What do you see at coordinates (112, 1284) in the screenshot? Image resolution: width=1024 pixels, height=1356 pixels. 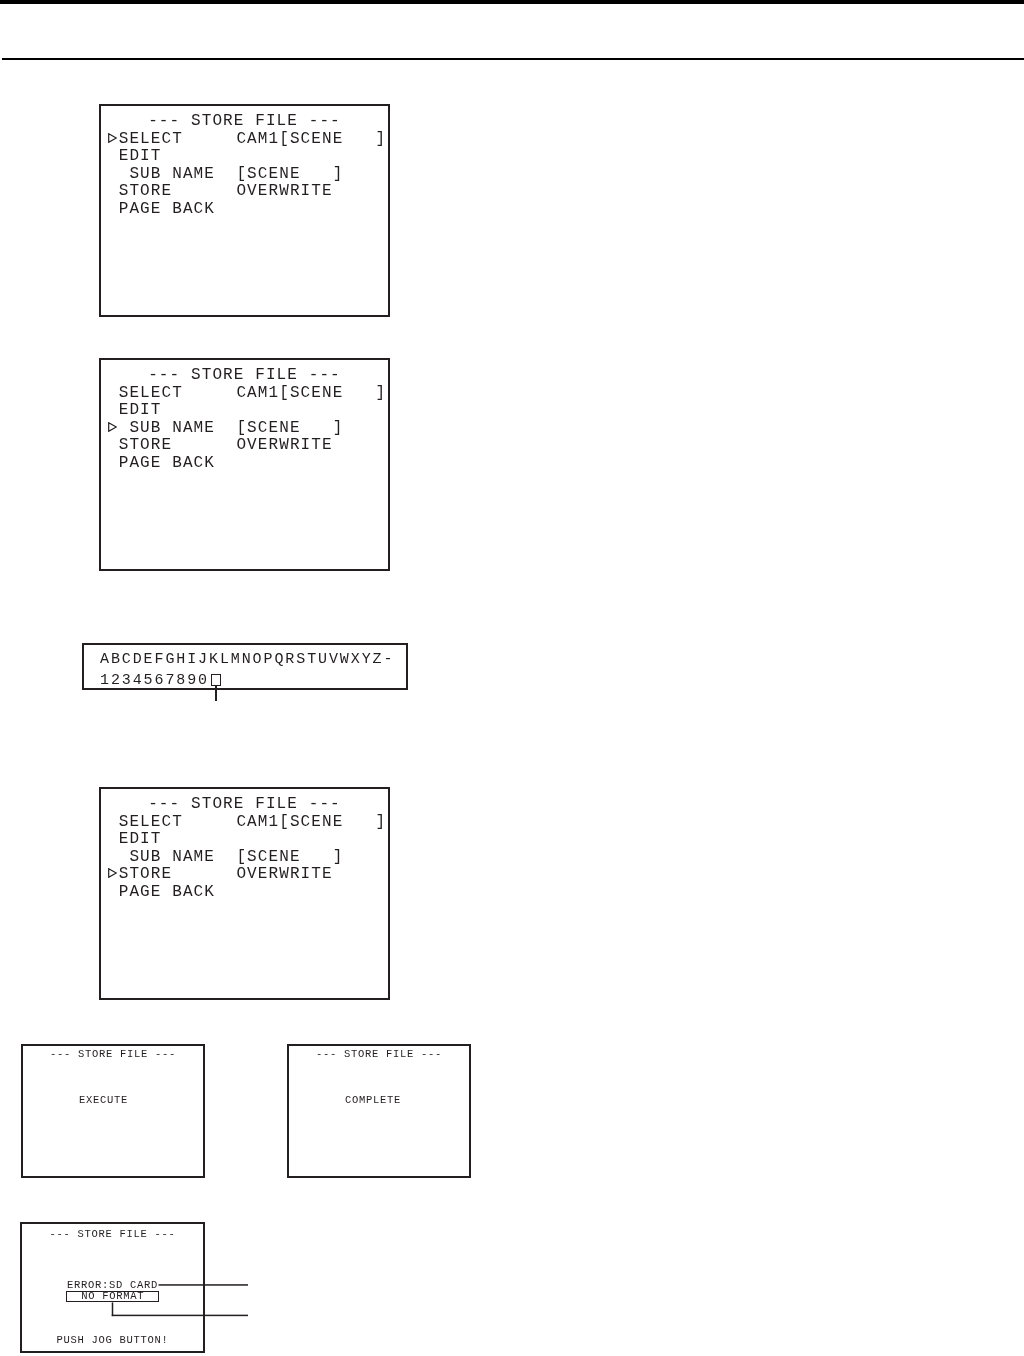 I see `error-text: ERROR:SD CARD` at bounding box center [112, 1284].